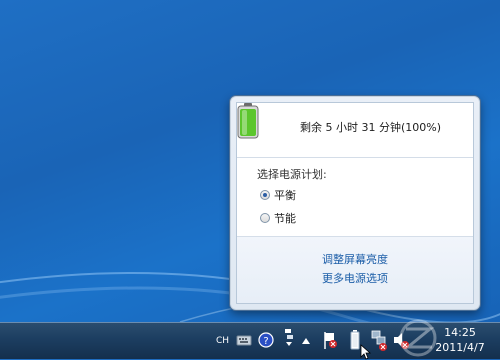 The width and height of the screenshot is (500, 360). I want to click on divider, so click(355, 157).